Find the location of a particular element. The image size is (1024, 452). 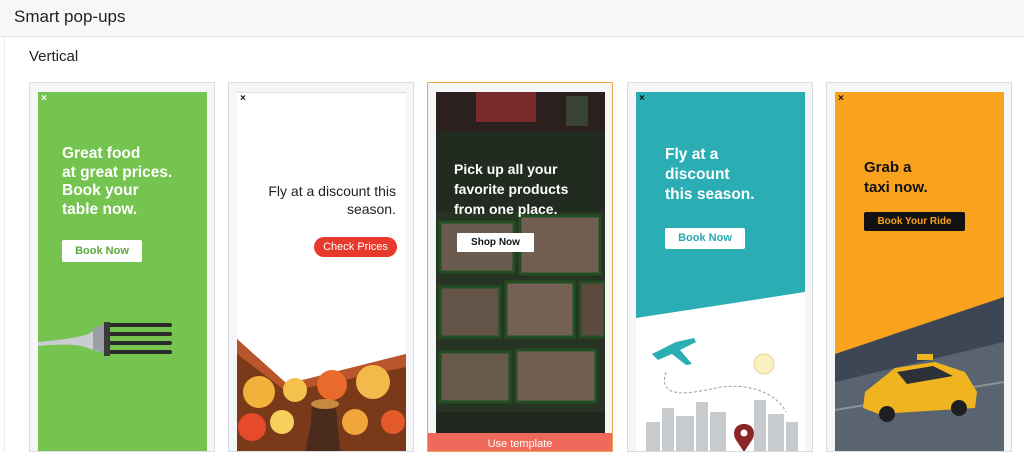

use-template-button: Use template is located at coordinates (520, 442).